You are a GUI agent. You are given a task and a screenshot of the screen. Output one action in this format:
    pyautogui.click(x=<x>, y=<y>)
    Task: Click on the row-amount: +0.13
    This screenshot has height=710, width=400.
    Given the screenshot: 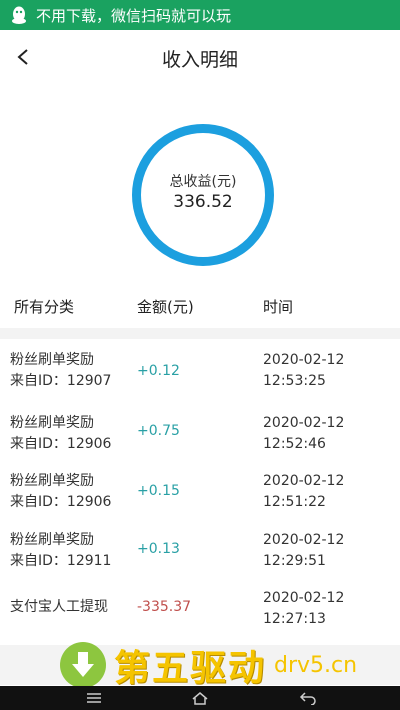 What is the action you would take?
    pyautogui.click(x=158, y=549)
    